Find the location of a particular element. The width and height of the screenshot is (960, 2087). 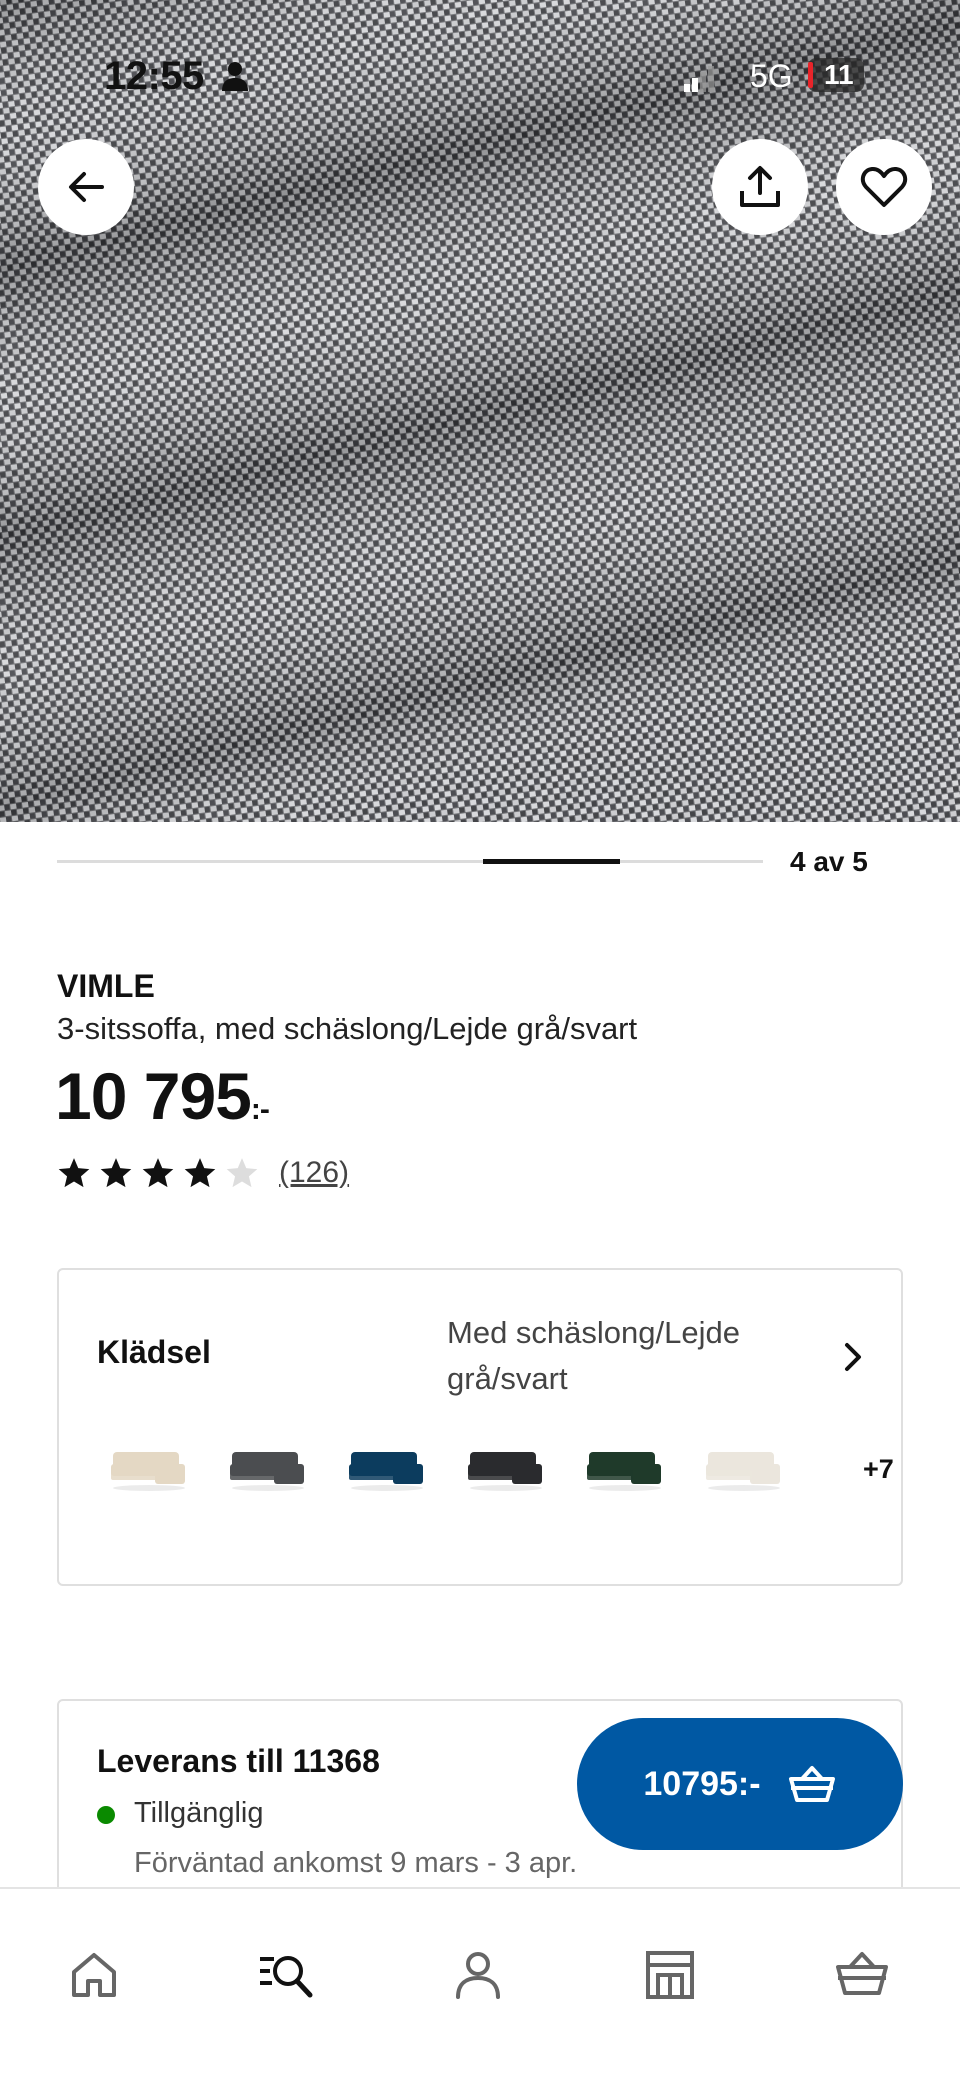

battery-level-indicator is located at coordinates (810, 75).